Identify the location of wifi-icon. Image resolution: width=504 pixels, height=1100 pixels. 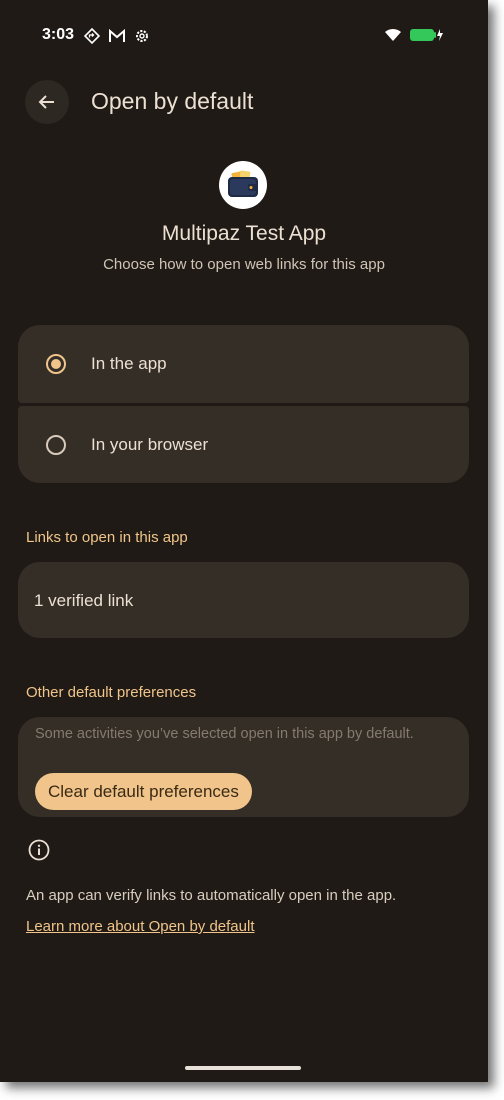
(393, 34).